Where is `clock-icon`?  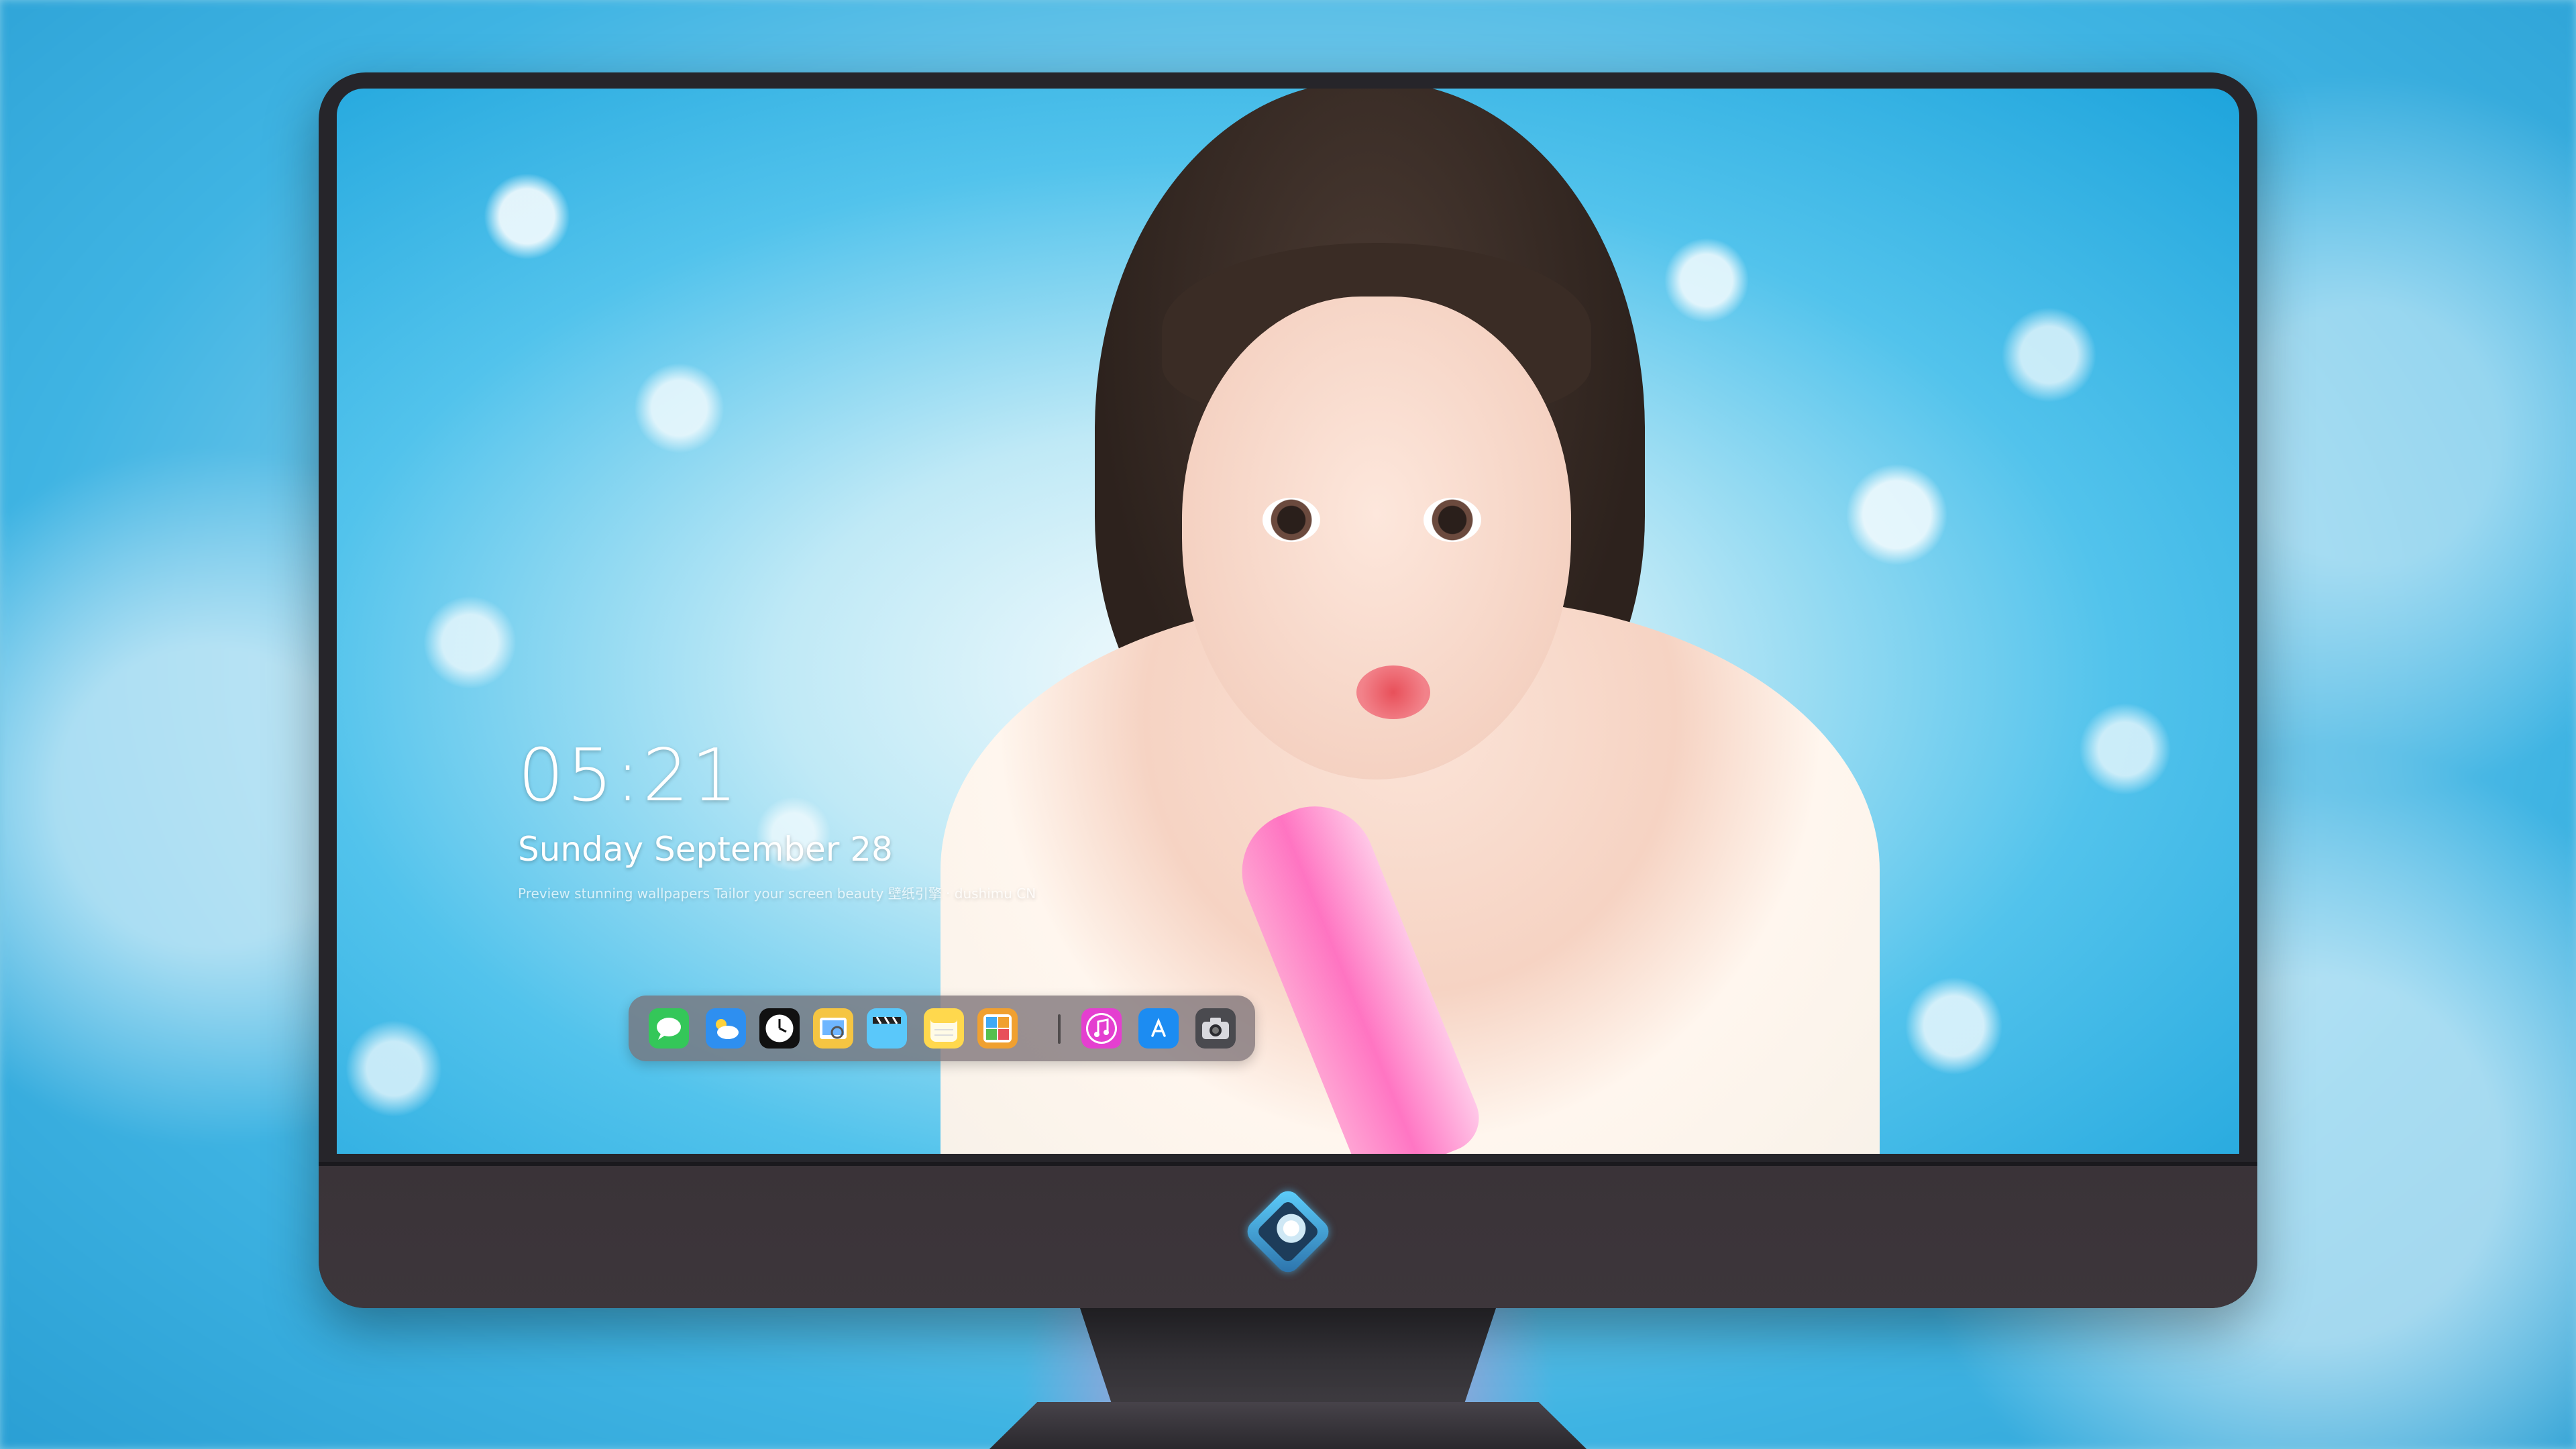 clock-icon is located at coordinates (779, 1028).